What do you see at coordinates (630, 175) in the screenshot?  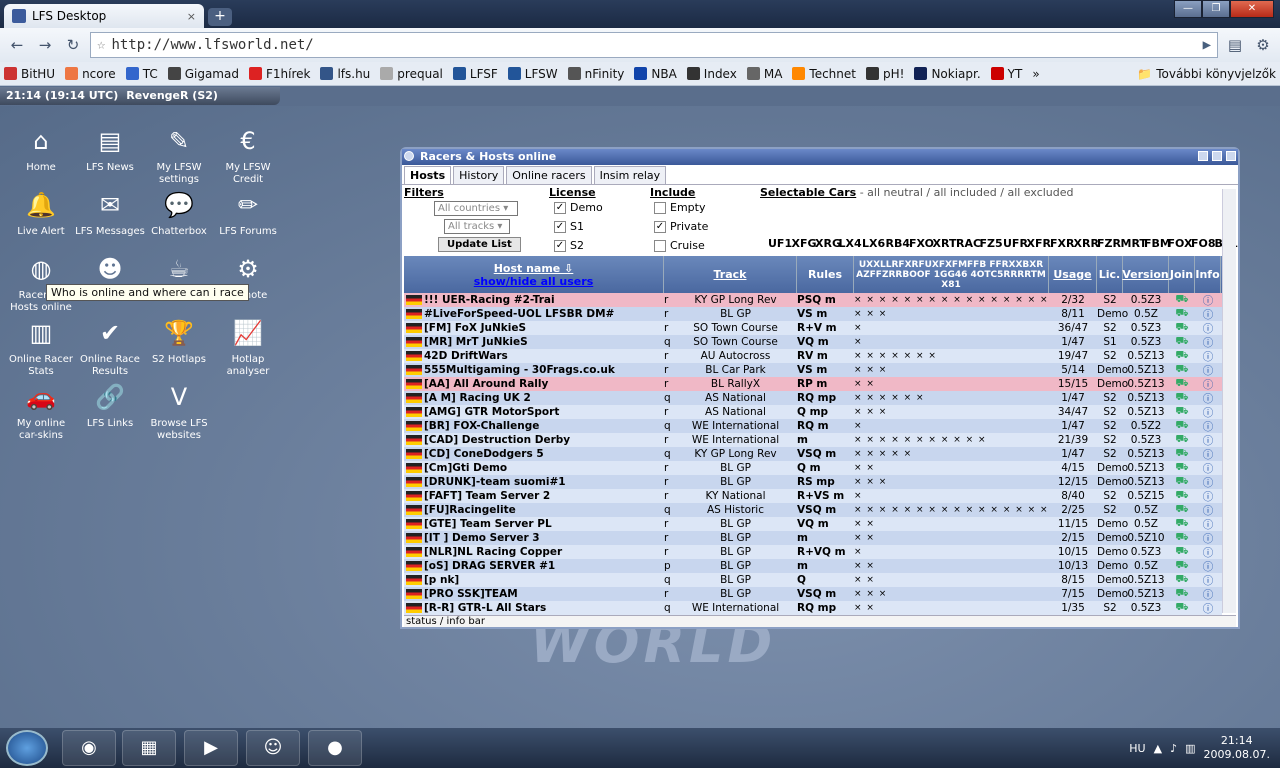 I see `window-tab: Insim relay` at bounding box center [630, 175].